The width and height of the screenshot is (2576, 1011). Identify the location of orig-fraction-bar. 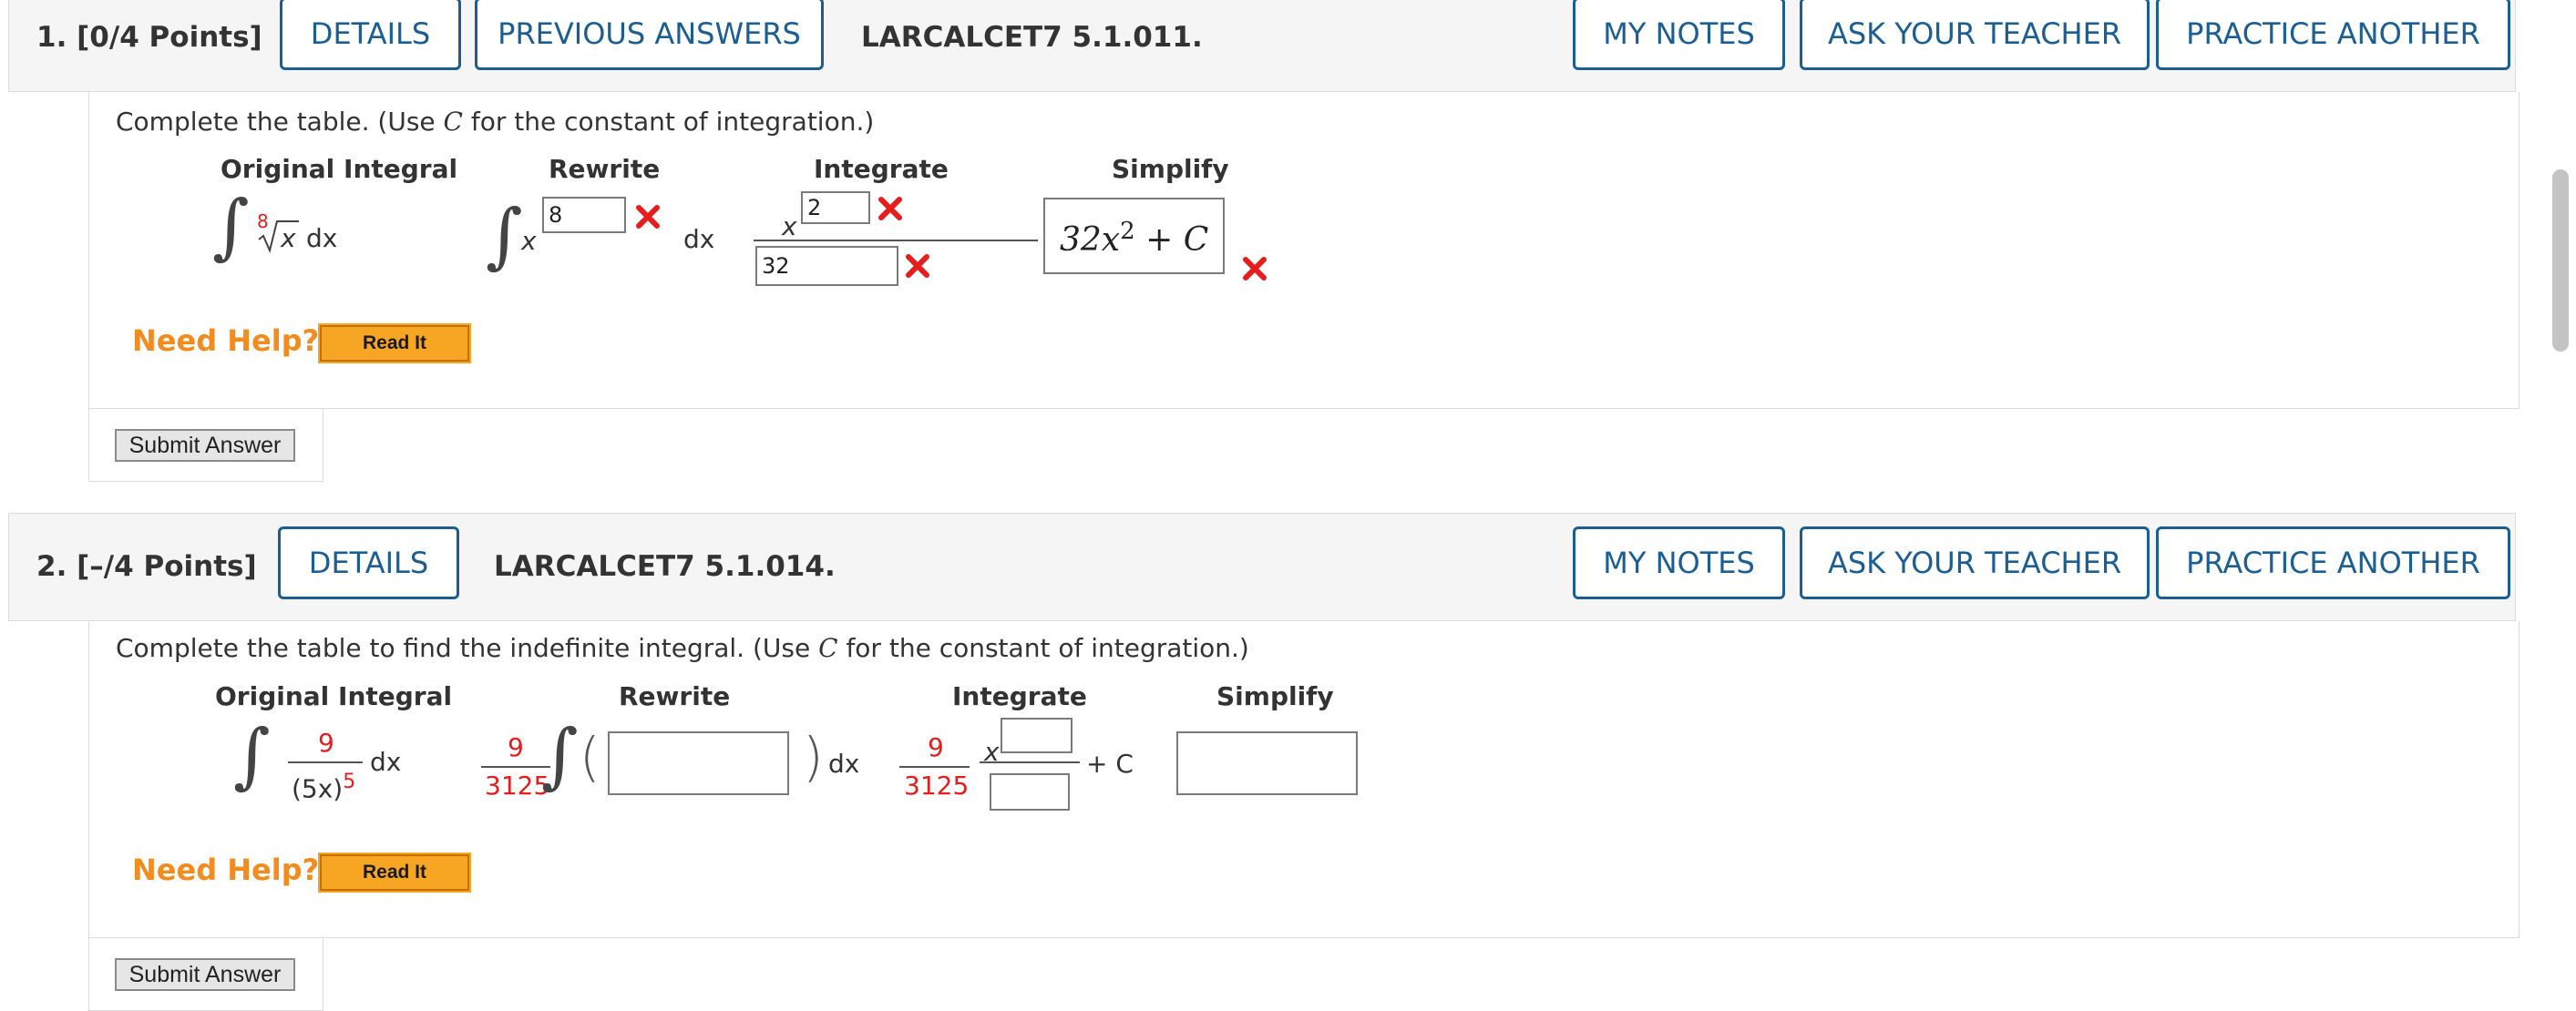
(325, 762).